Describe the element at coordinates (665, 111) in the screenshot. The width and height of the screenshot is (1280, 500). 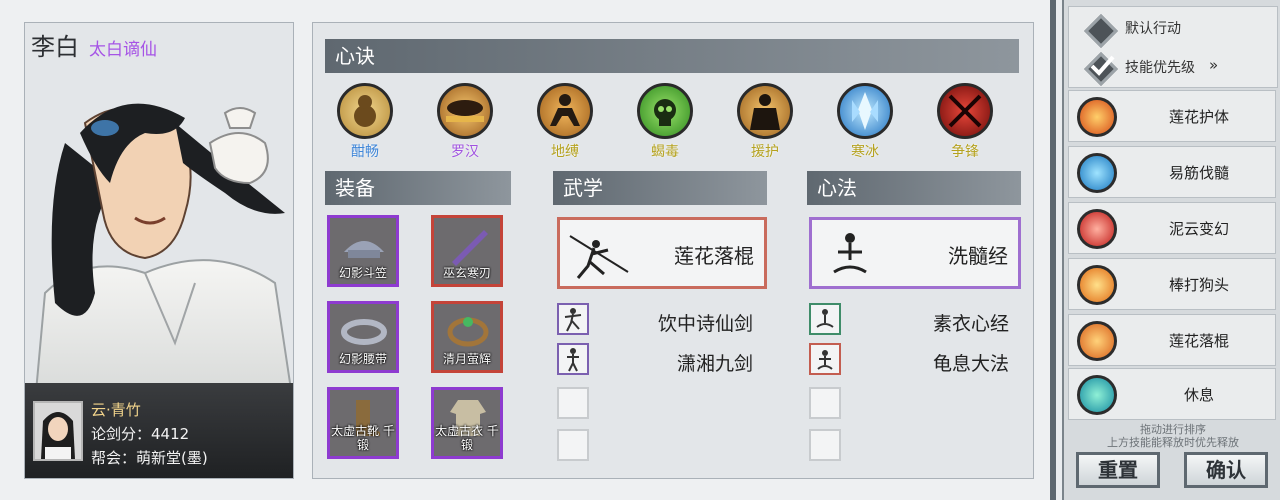
I see `poison-skull-icon` at that location.